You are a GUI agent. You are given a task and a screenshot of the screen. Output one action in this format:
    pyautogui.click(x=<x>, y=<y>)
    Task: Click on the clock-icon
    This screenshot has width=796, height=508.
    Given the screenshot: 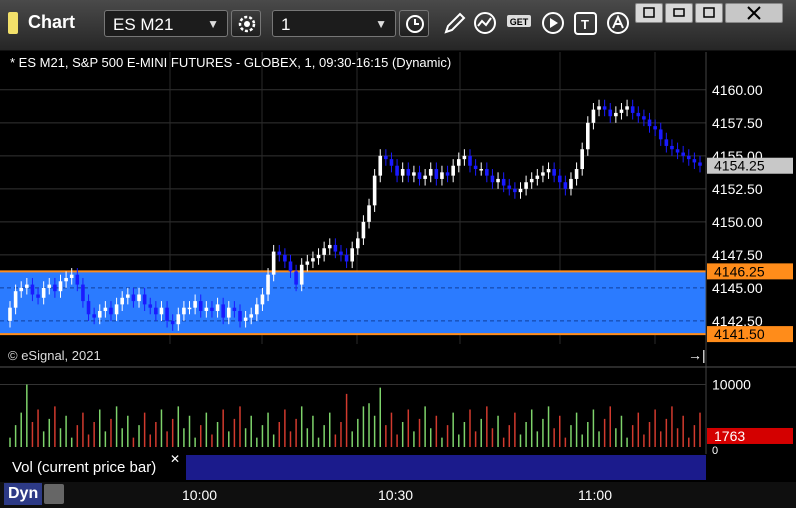 What is the action you would take?
    pyautogui.click(x=415, y=24)
    